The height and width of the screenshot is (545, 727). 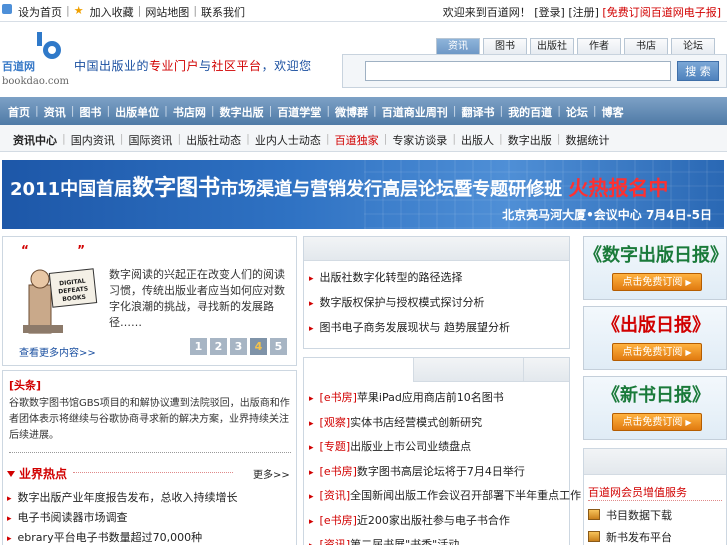 I want to click on list-item: ▸ [e书房]数字图书高层论坛将于7月4日举行, so click(x=445, y=472).